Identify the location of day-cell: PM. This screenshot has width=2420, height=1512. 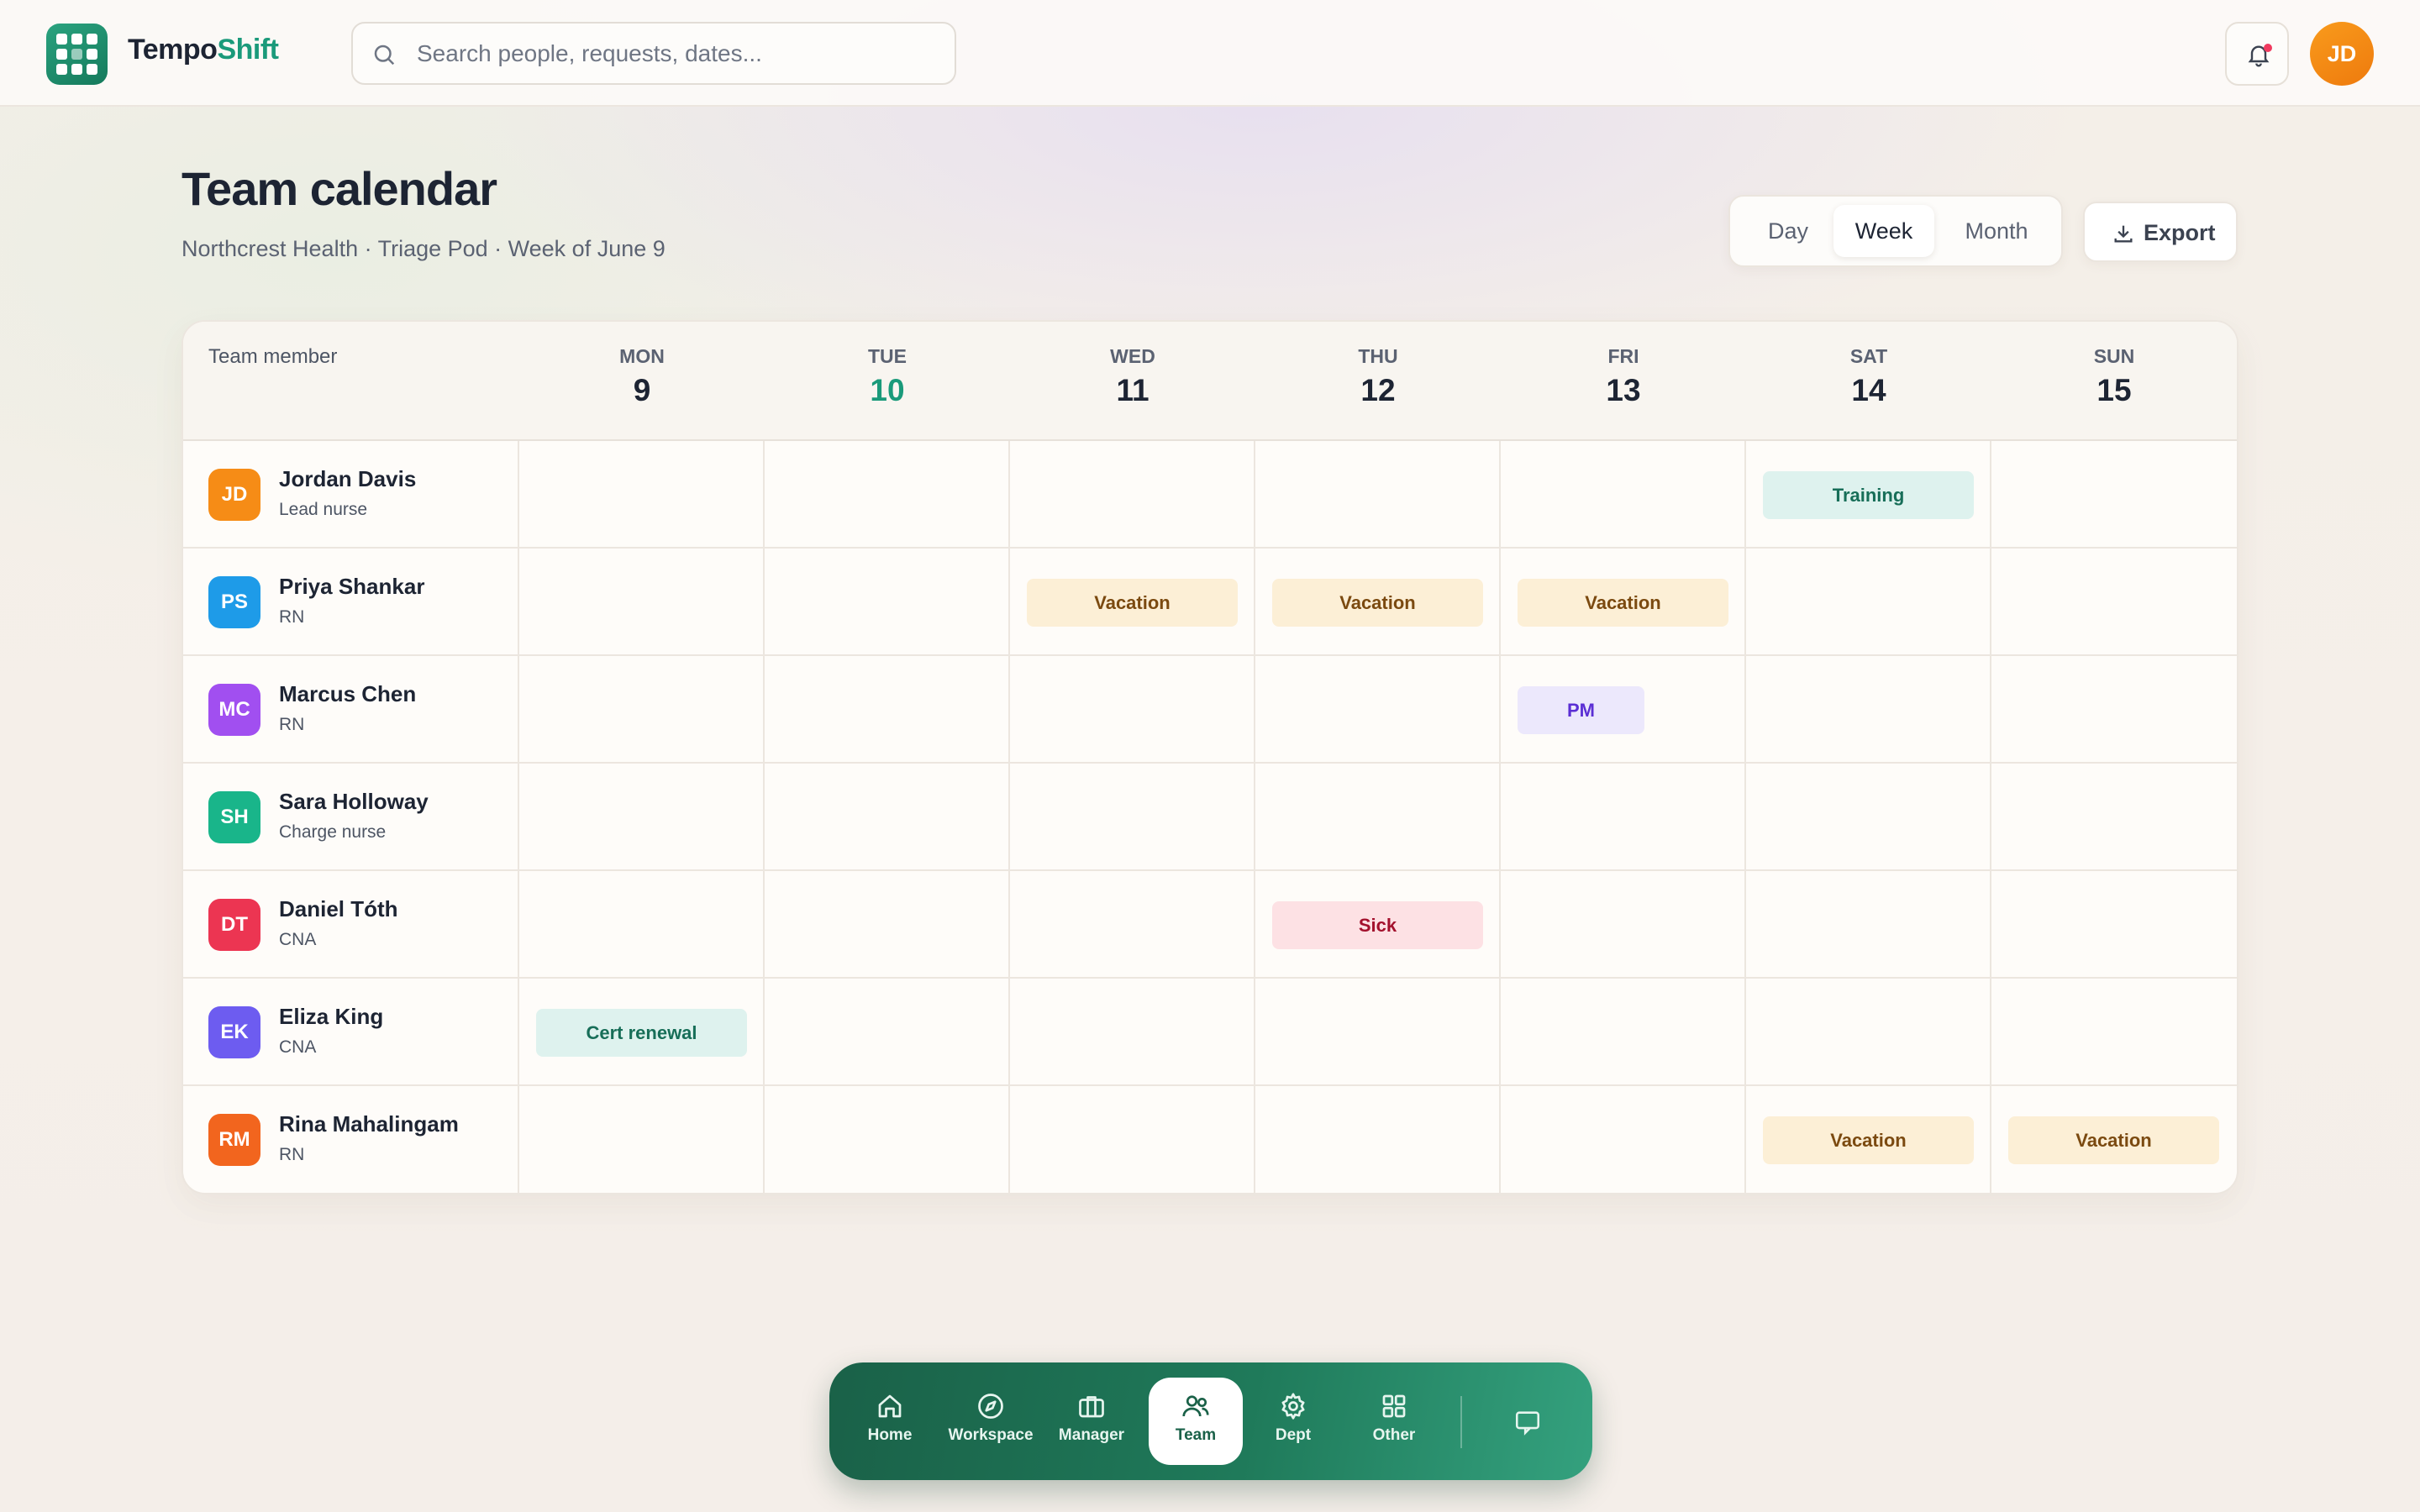
(1623, 710).